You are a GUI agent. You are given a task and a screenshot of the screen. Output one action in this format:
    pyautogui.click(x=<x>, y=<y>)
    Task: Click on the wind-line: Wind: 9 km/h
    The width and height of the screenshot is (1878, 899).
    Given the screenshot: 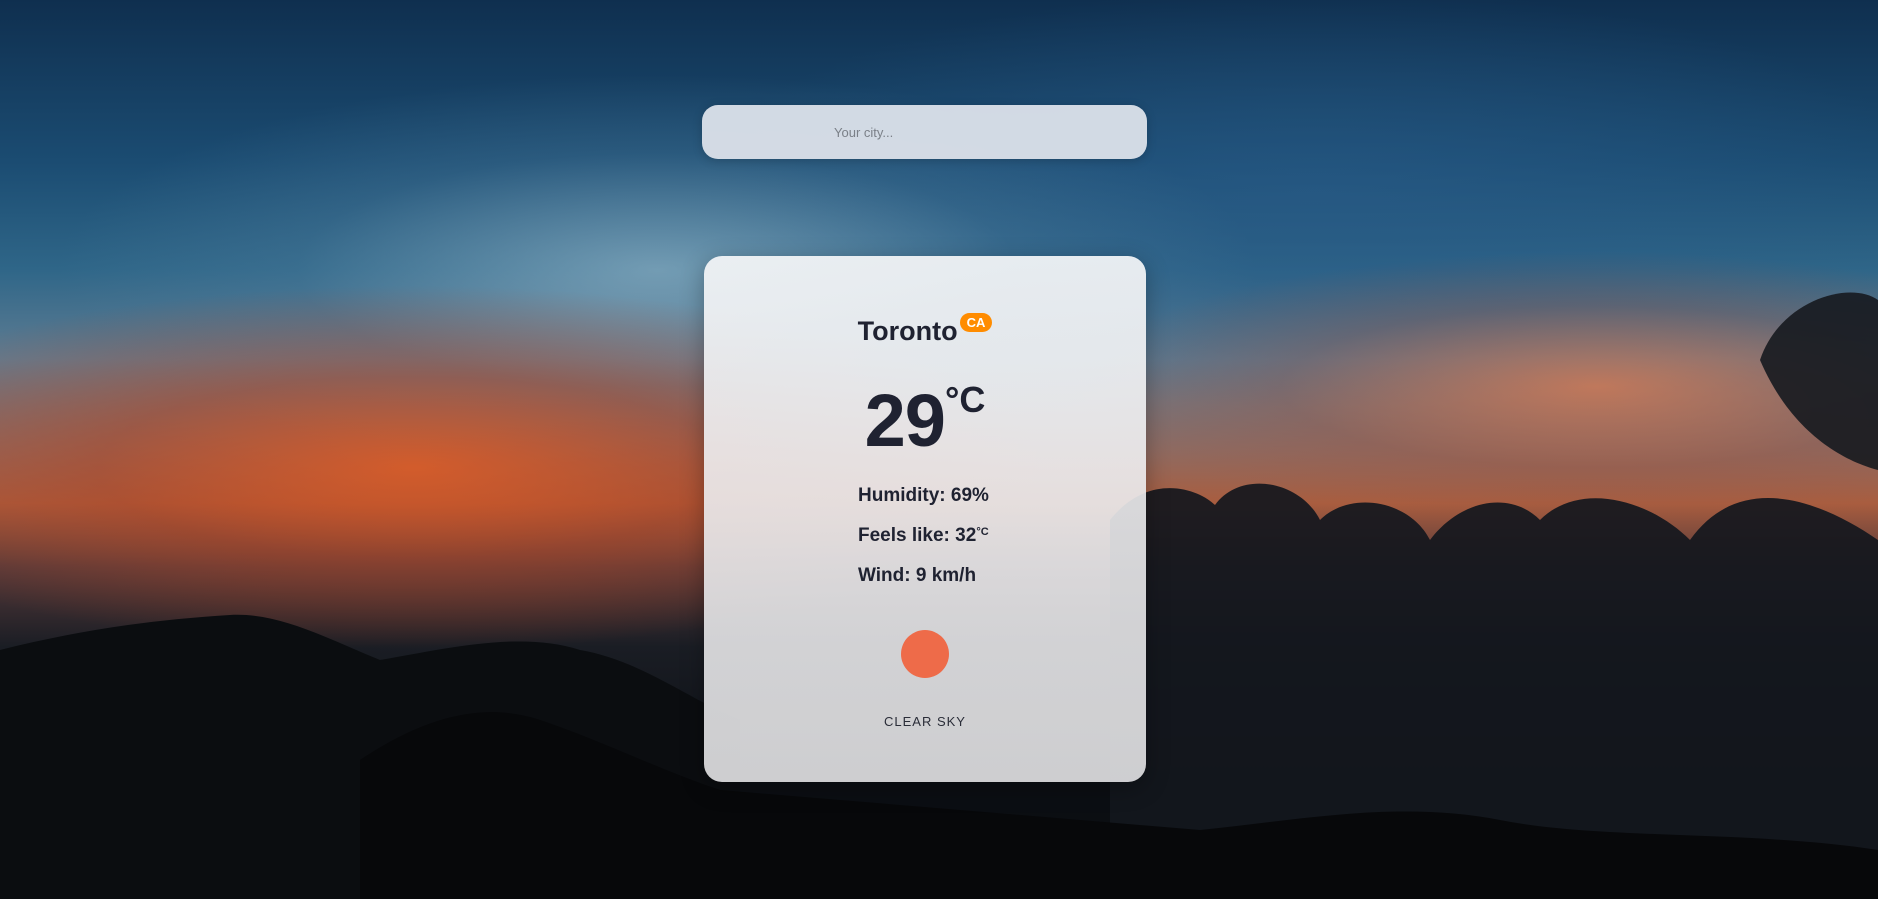 What is the action you would take?
    pyautogui.click(x=923, y=576)
    